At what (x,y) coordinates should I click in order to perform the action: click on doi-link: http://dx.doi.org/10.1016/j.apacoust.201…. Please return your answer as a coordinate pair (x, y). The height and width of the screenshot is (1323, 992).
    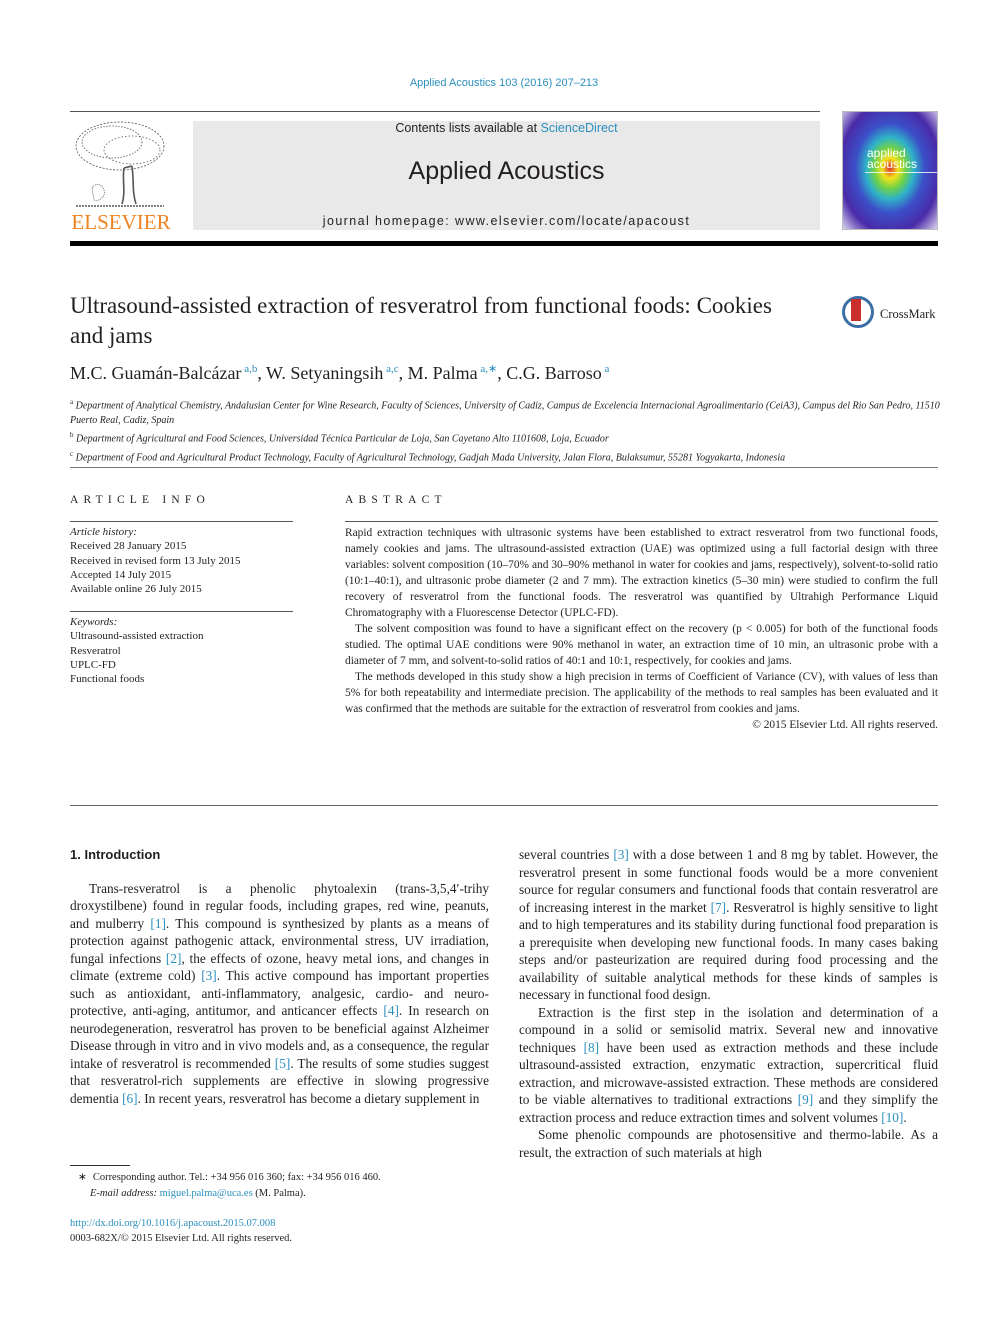
    Looking at the image, I should click on (181, 1223).